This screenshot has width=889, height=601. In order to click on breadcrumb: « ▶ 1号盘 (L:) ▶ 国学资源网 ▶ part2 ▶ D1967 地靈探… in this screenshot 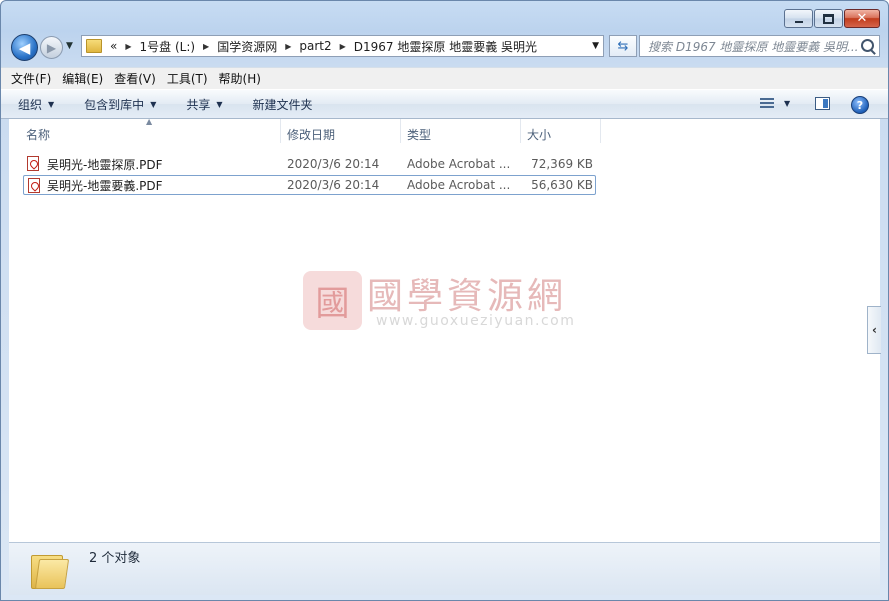, I will do `click(323, 46)`.